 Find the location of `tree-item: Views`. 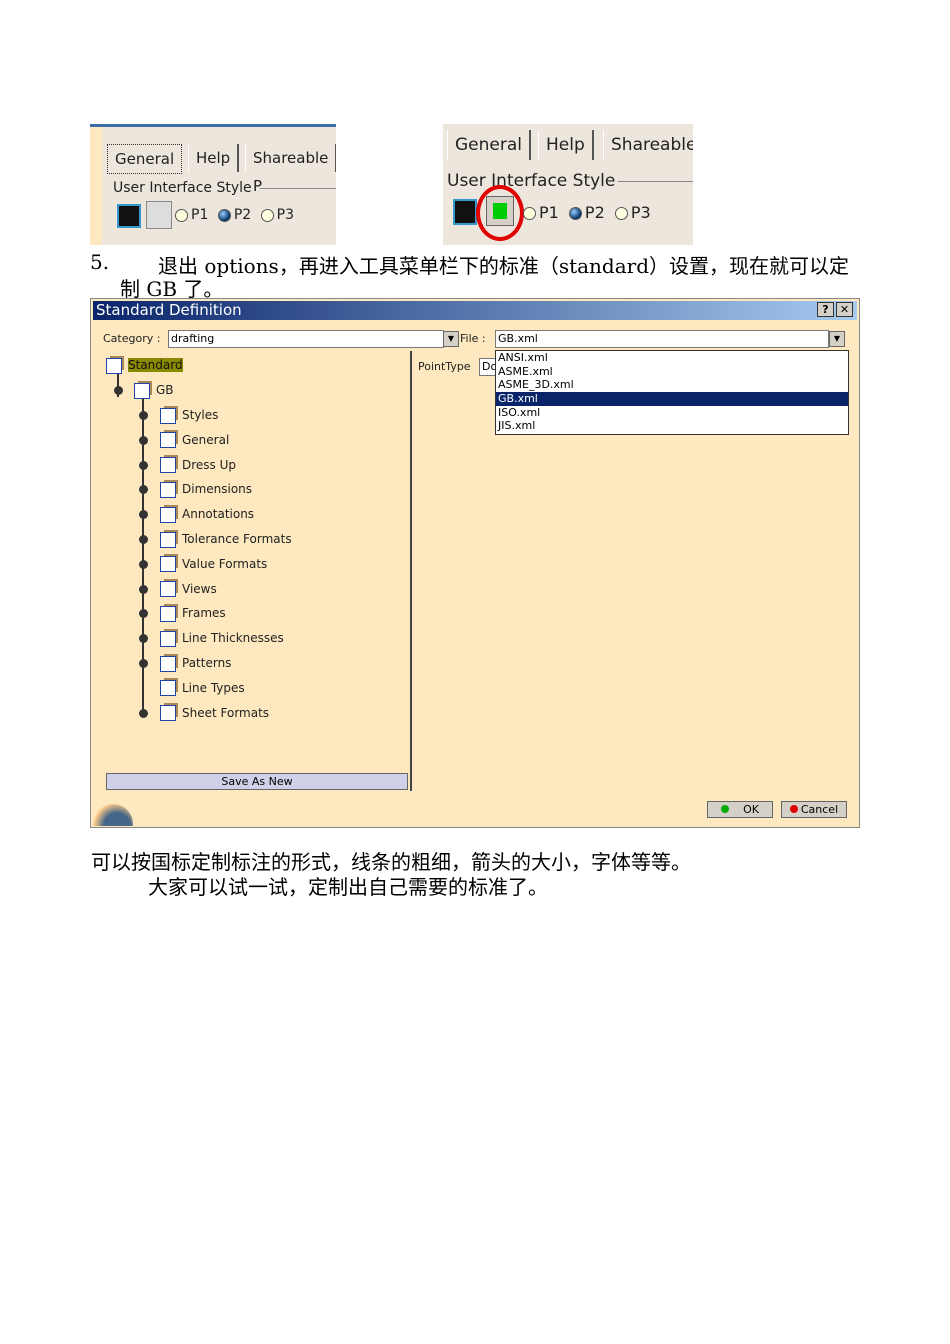

tree-item: Views is located at coordinates (188, 589).